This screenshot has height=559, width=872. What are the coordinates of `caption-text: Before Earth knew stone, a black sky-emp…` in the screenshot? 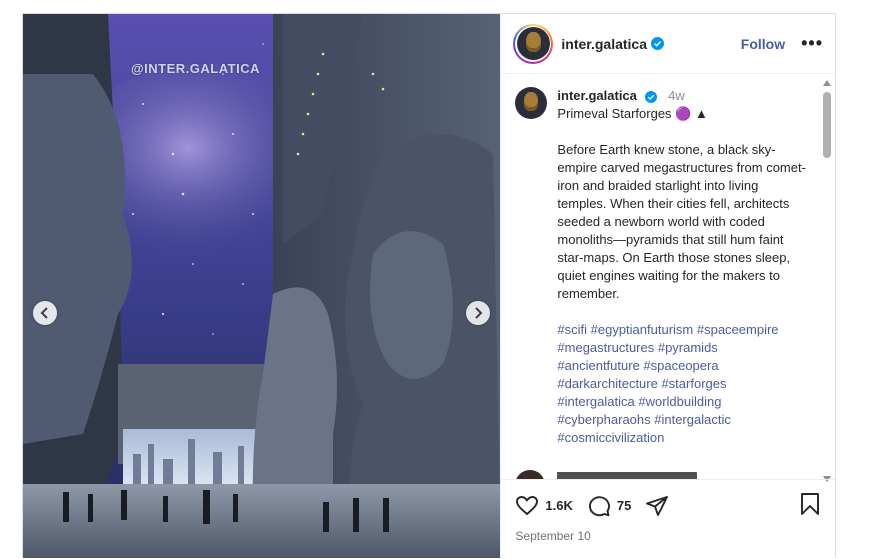 It's located at (681, 221).